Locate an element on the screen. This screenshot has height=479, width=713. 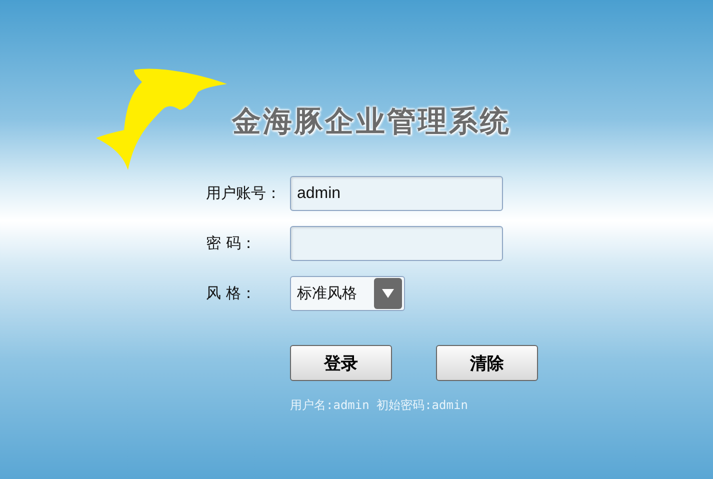
password-field is located at coordinates (396, 243).